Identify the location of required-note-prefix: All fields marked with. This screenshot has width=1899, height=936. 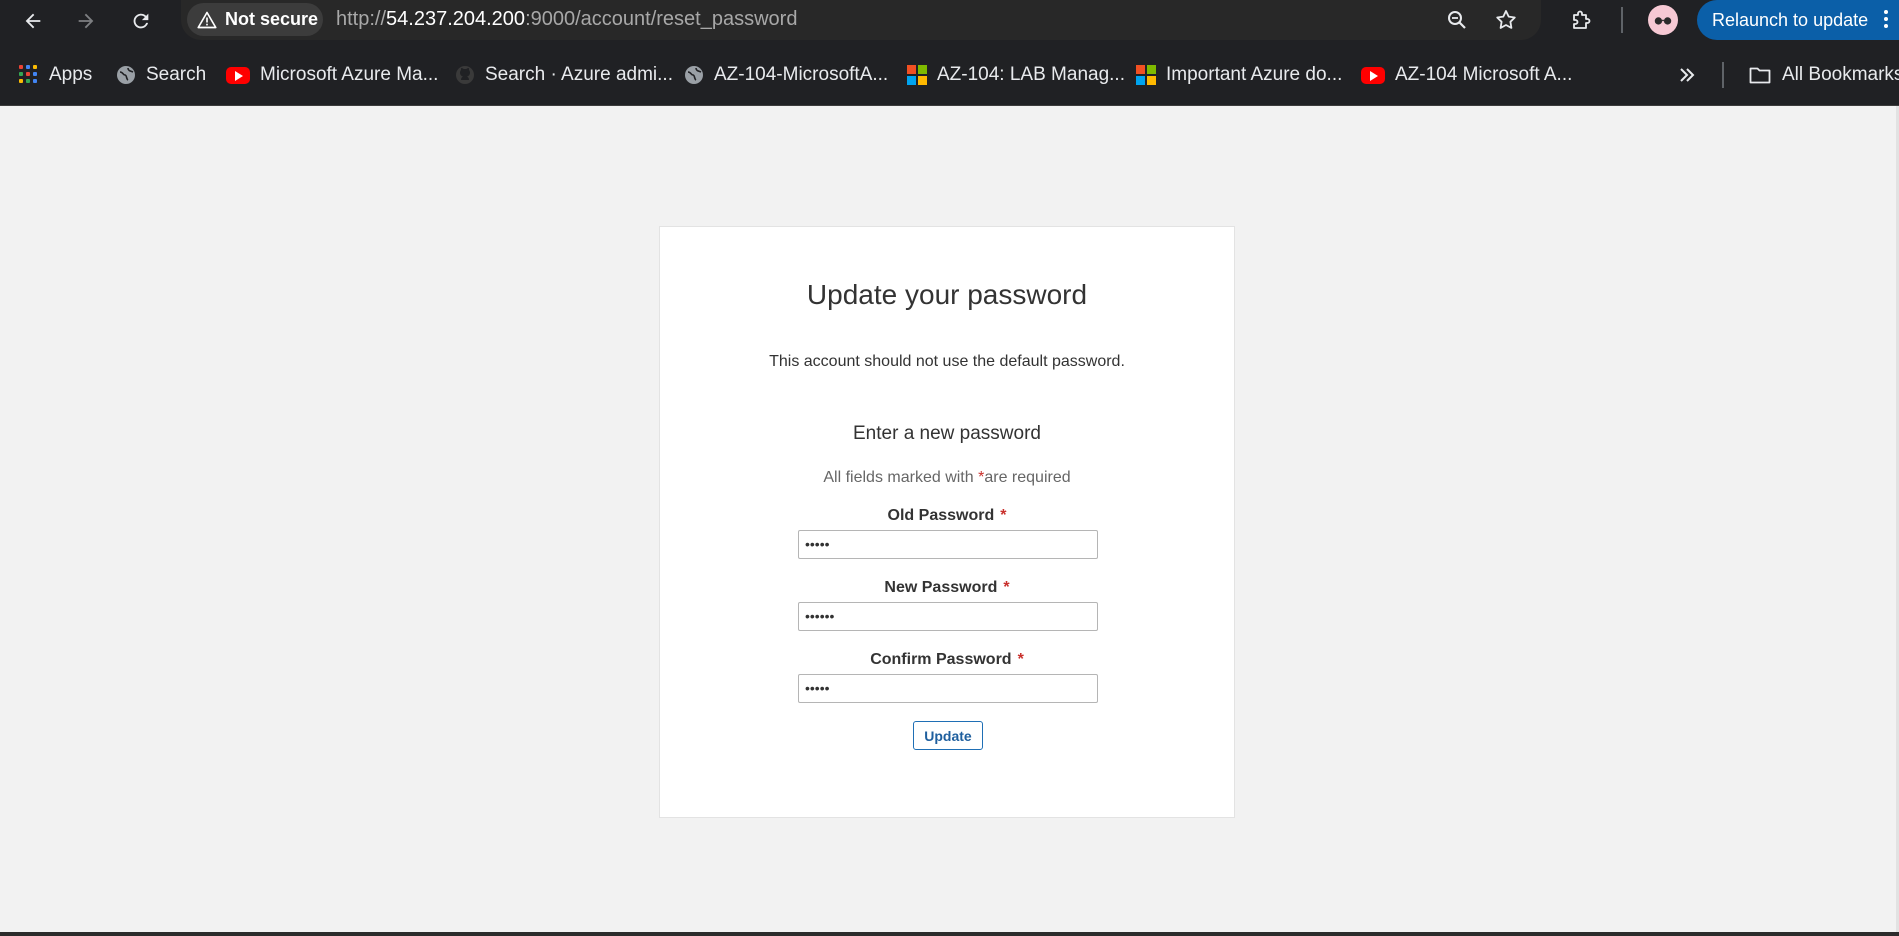
(898, 477).